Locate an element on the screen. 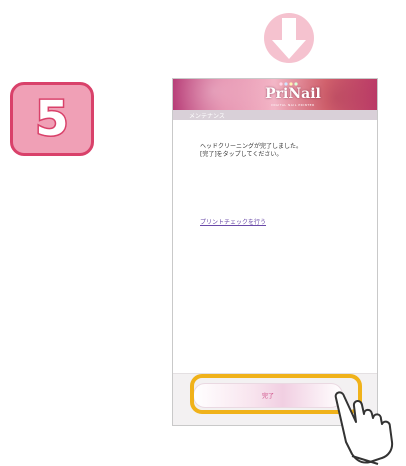 The width and height of the screenshot is (406, 466). step-number-badge: 5 is located at coordinates (52, 119).